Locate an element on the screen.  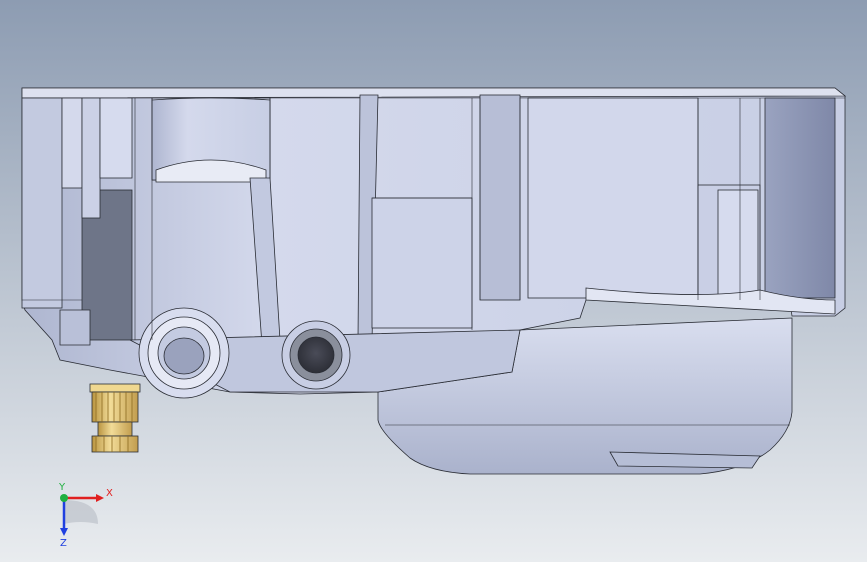
orientation-triad: X Y Z is located at coordinates (80, 515).